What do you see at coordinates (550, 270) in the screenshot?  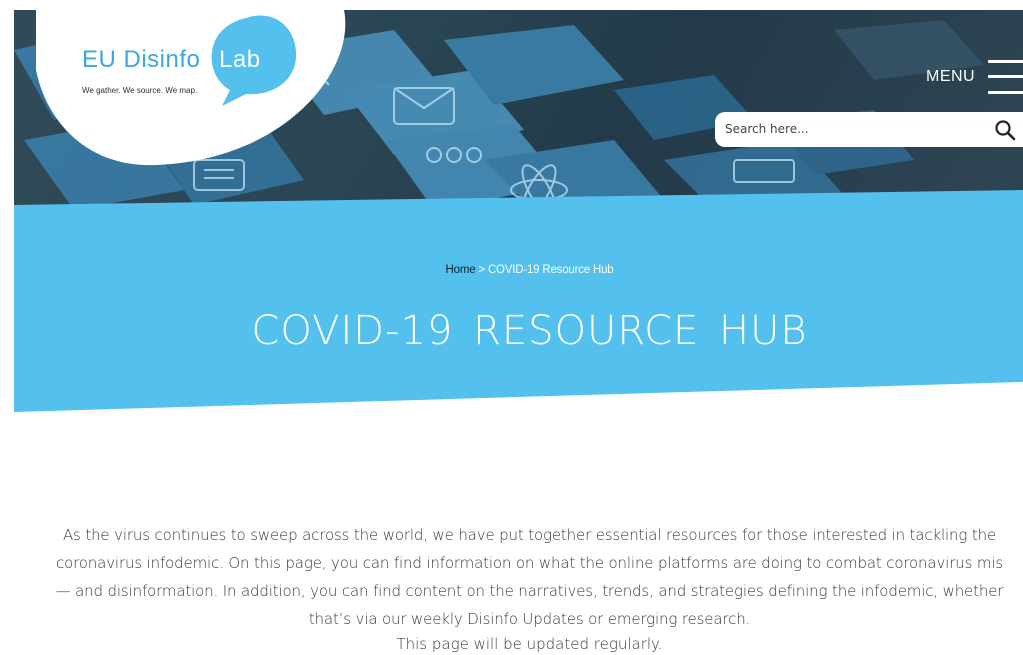 I see `breadcrumb-current: COVID-19 Resource Hub` at bounding box center [550, 270].